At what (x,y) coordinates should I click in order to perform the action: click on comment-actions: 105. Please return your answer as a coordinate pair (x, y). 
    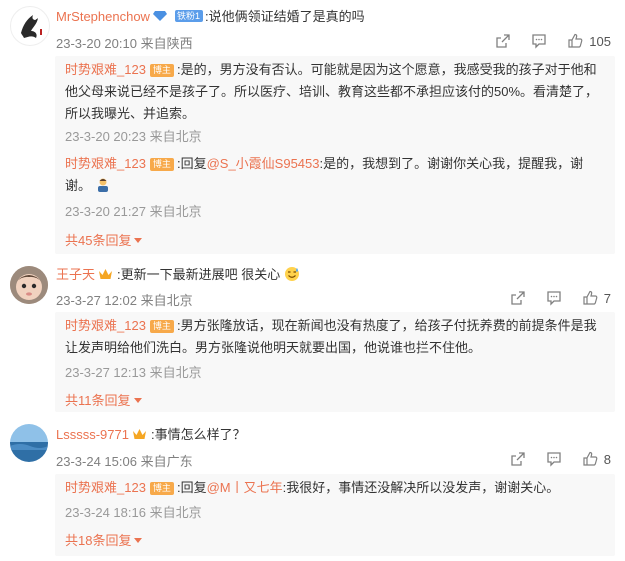
    Looking at the image, I should click on (543, 41).